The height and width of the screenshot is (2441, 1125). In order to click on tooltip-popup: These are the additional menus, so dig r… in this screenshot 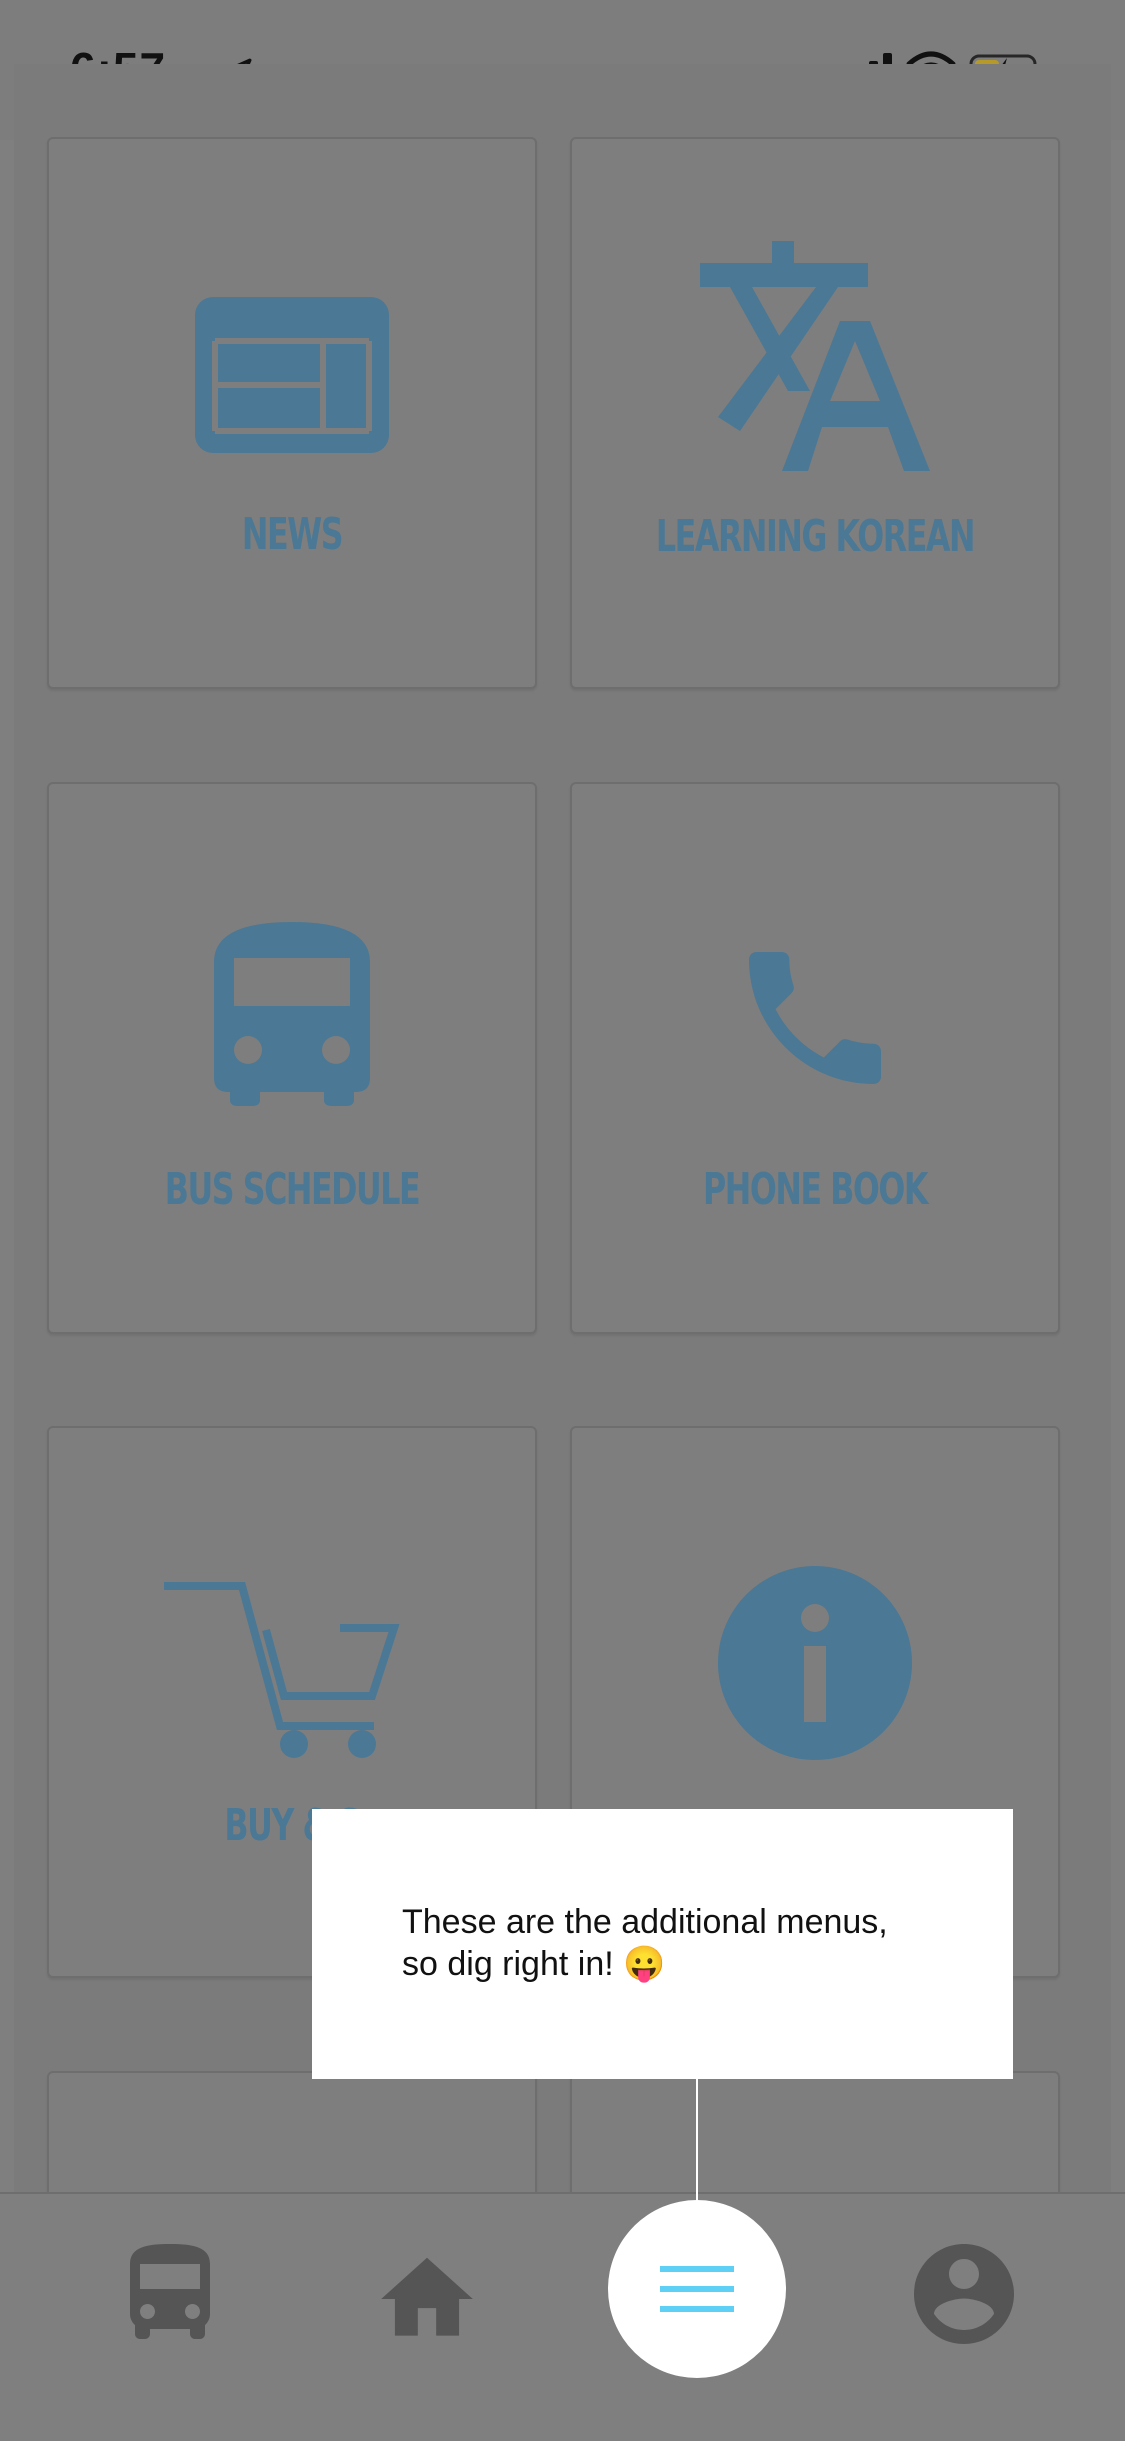, I will do `click(662, 1944)`.